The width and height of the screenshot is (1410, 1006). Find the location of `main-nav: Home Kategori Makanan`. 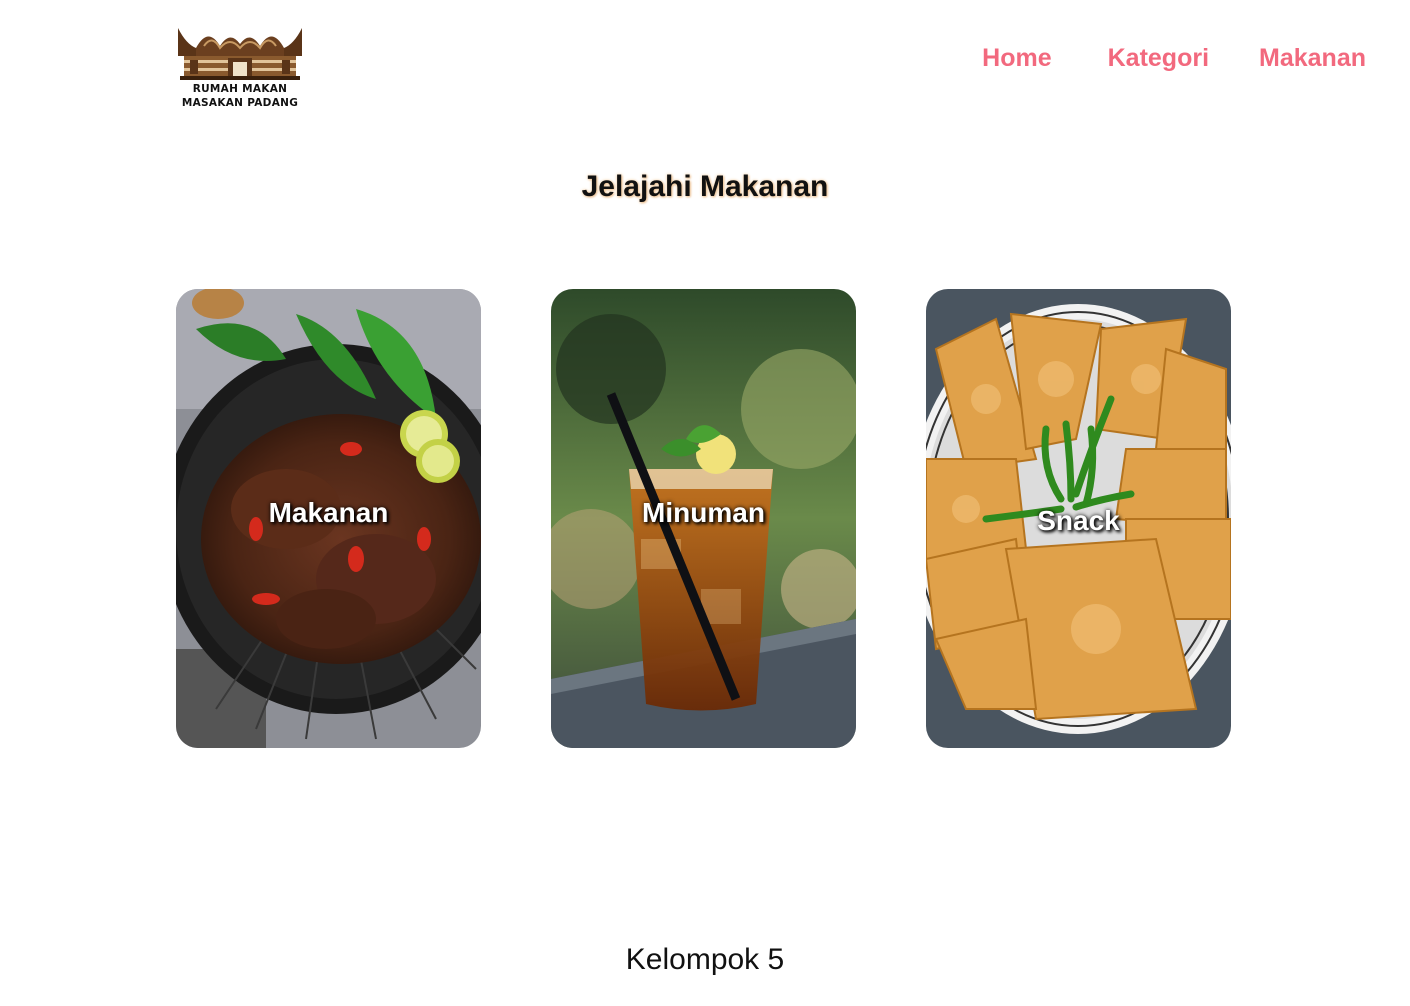

main-nav: Home Kategori Makanan is located at coordinates (1174, 58).